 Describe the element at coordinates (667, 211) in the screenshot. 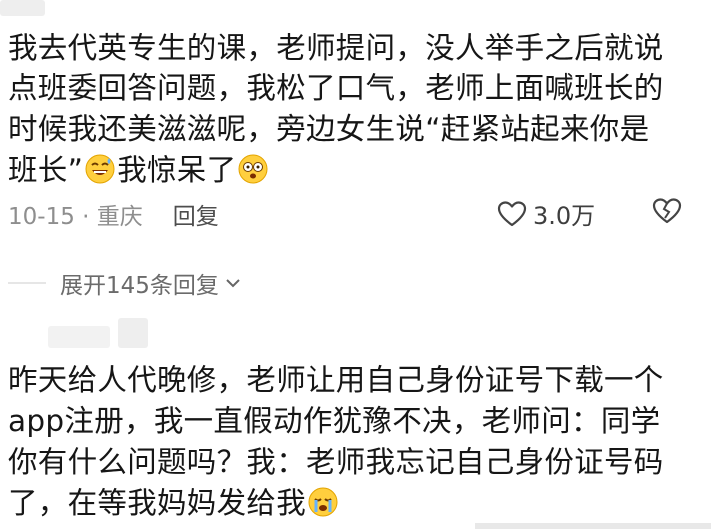

I see `broken-heart-icon` at that location.